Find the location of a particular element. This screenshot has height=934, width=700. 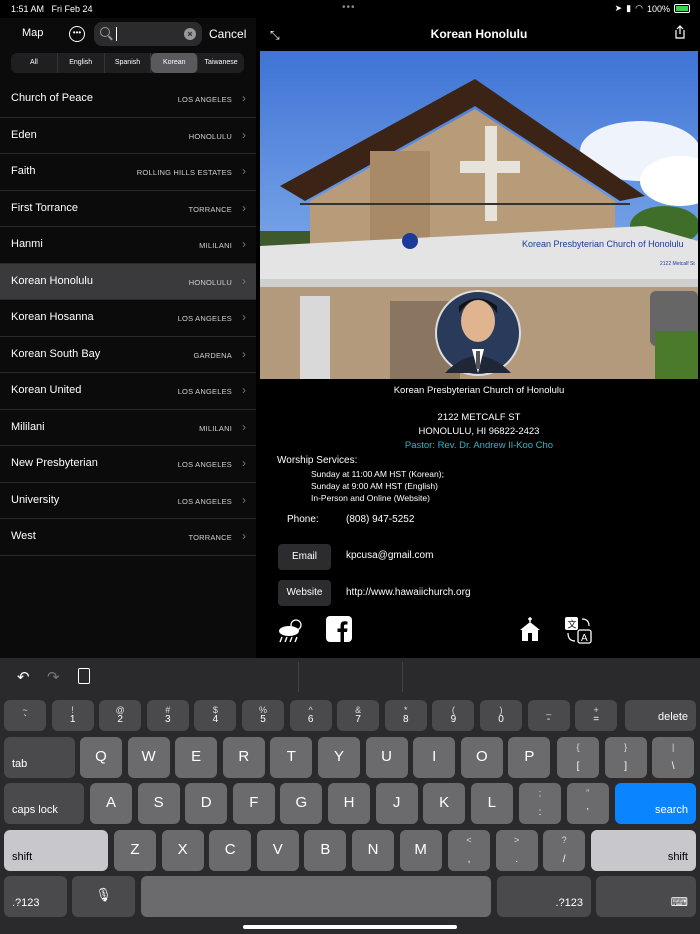

email-address: kpcusa@gmail.com is located at coordinates (389, 555).